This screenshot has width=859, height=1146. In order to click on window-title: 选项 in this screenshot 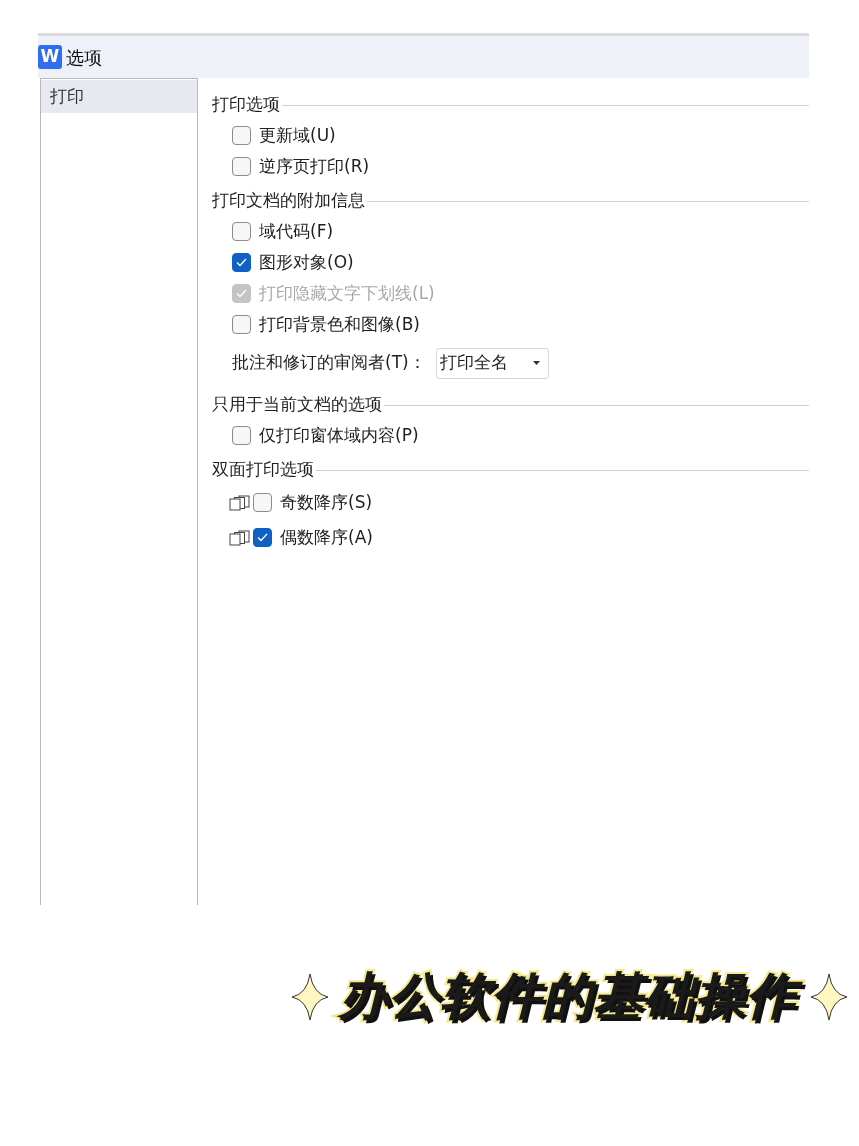, I will do `click(84, 57)`.